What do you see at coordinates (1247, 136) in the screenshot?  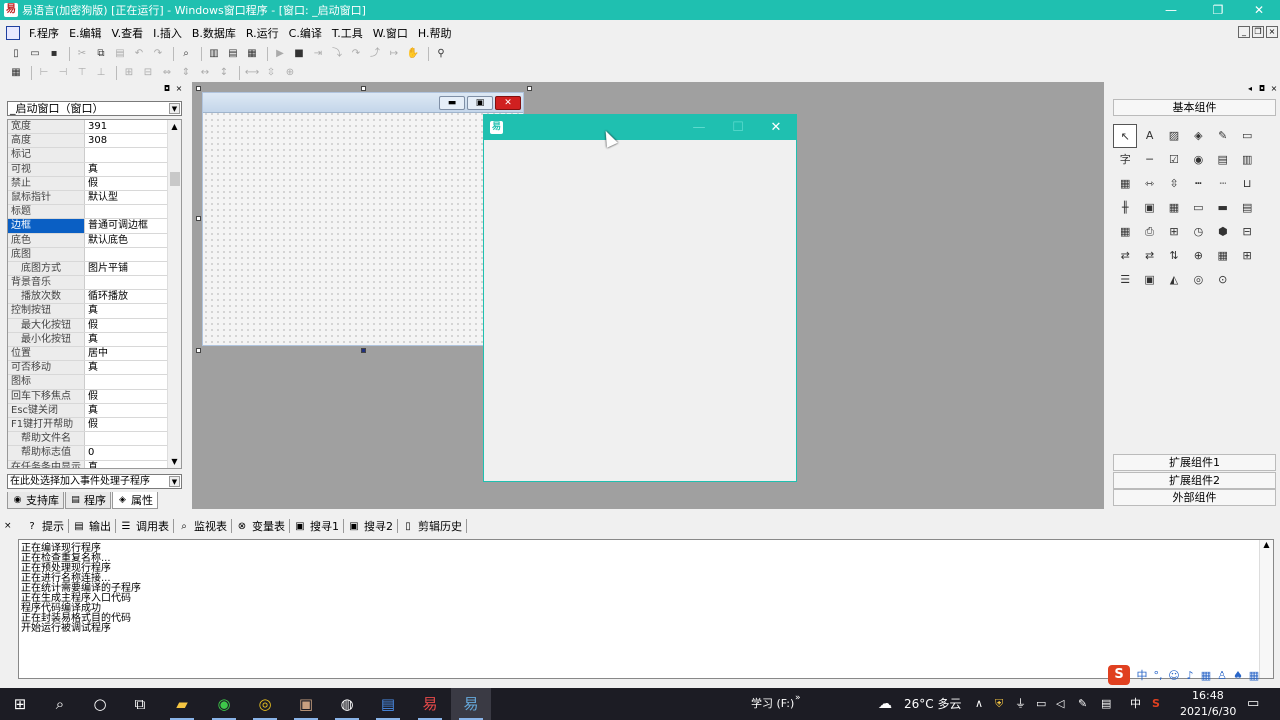 I see `frame-icon: ▭` at bounding box center [1247, 136].